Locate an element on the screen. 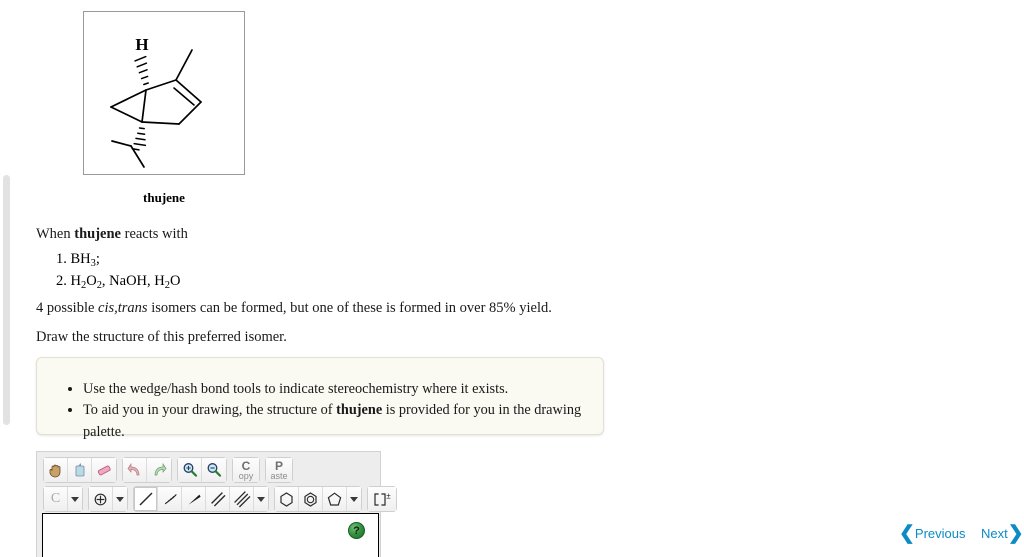 The height and width of the screenshot is (557, 1024). intro-pre: When is located at coordinates (55, 234).